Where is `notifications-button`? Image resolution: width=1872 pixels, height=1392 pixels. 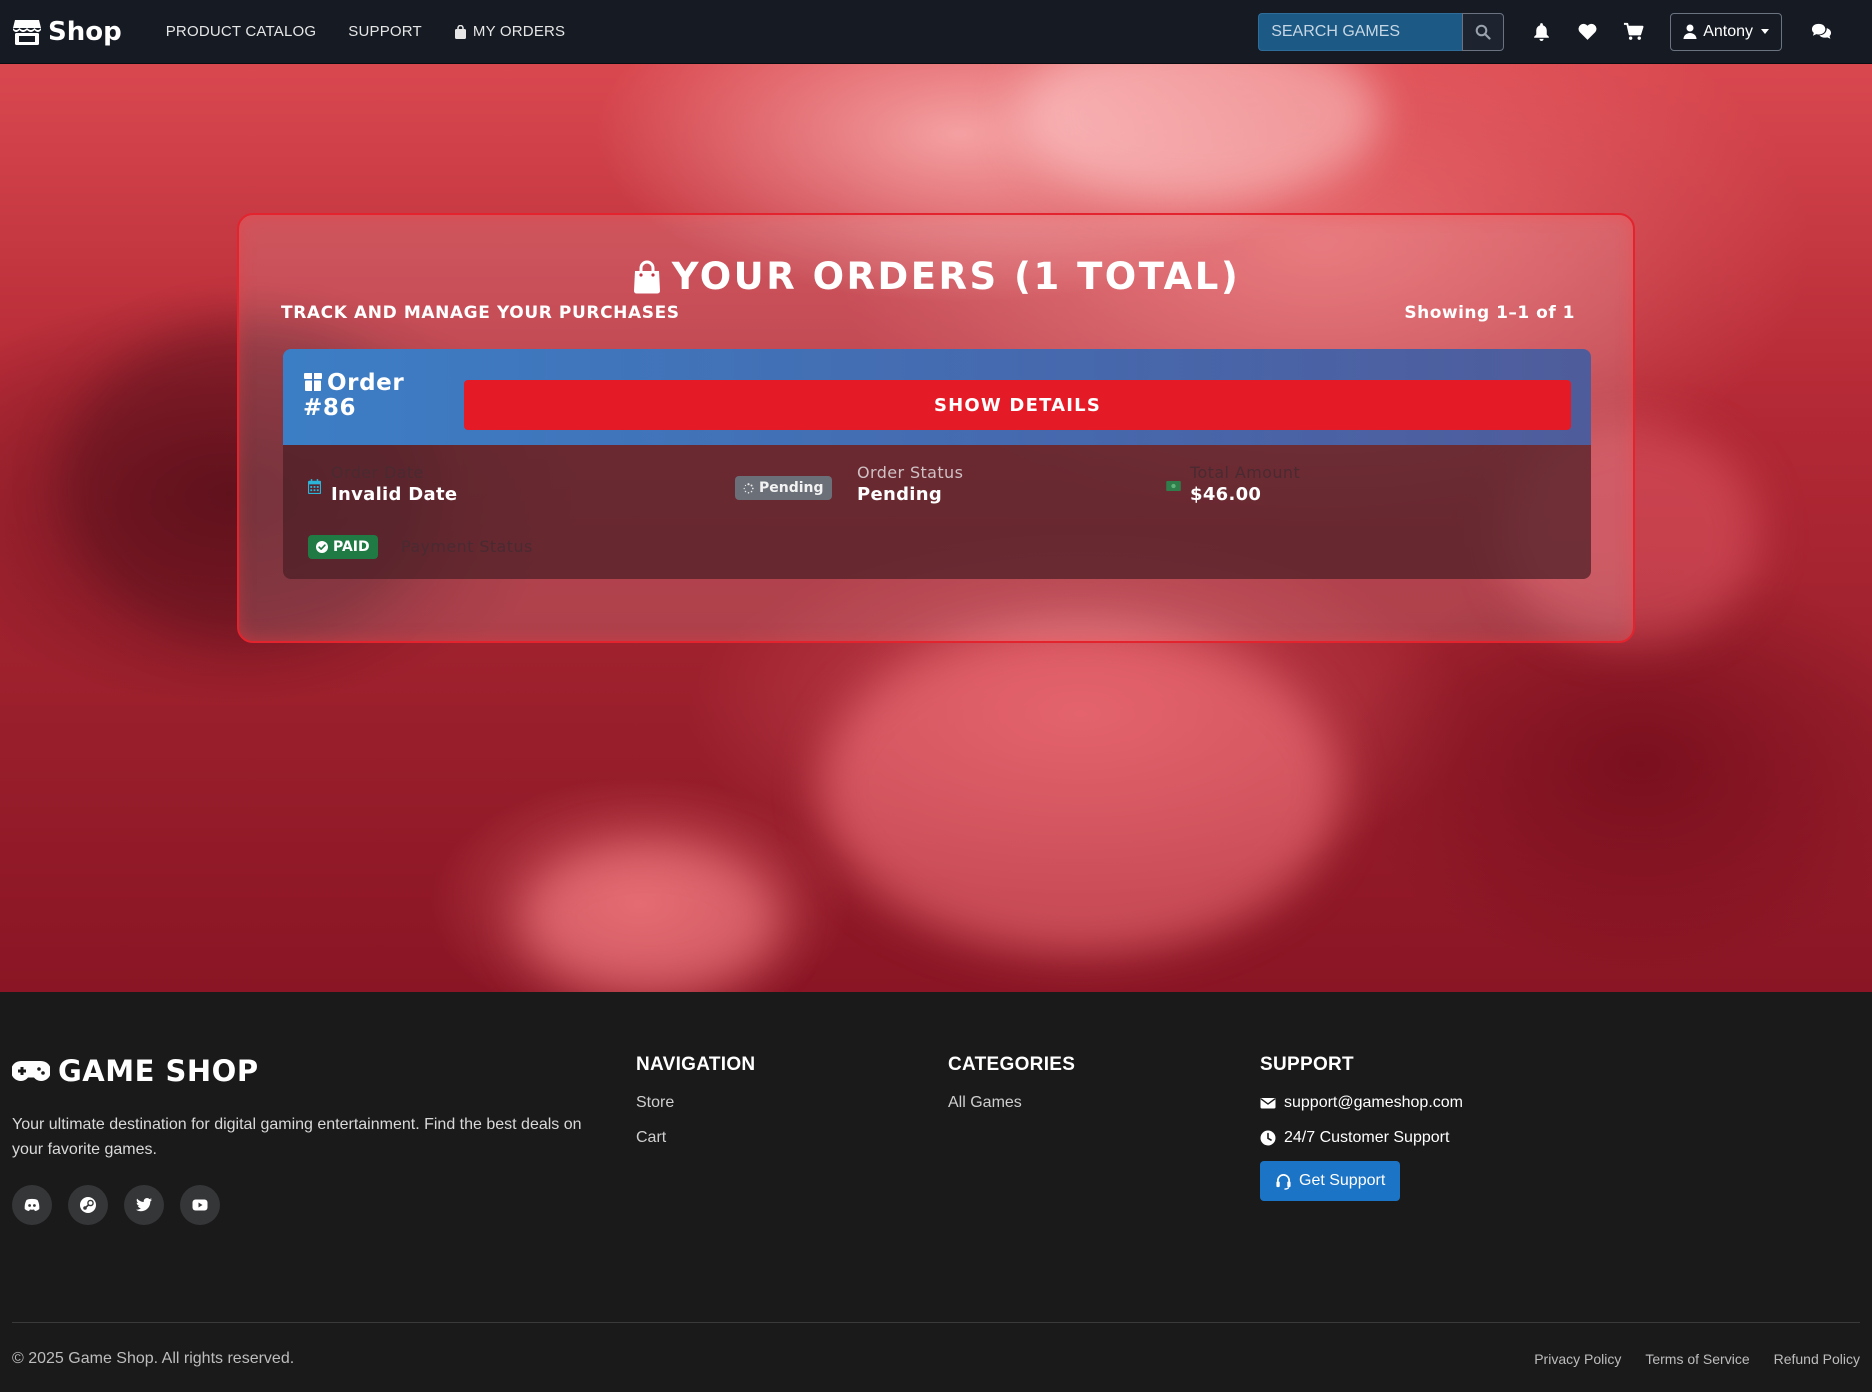 notifications-button is located at coordinates (1541, 32).